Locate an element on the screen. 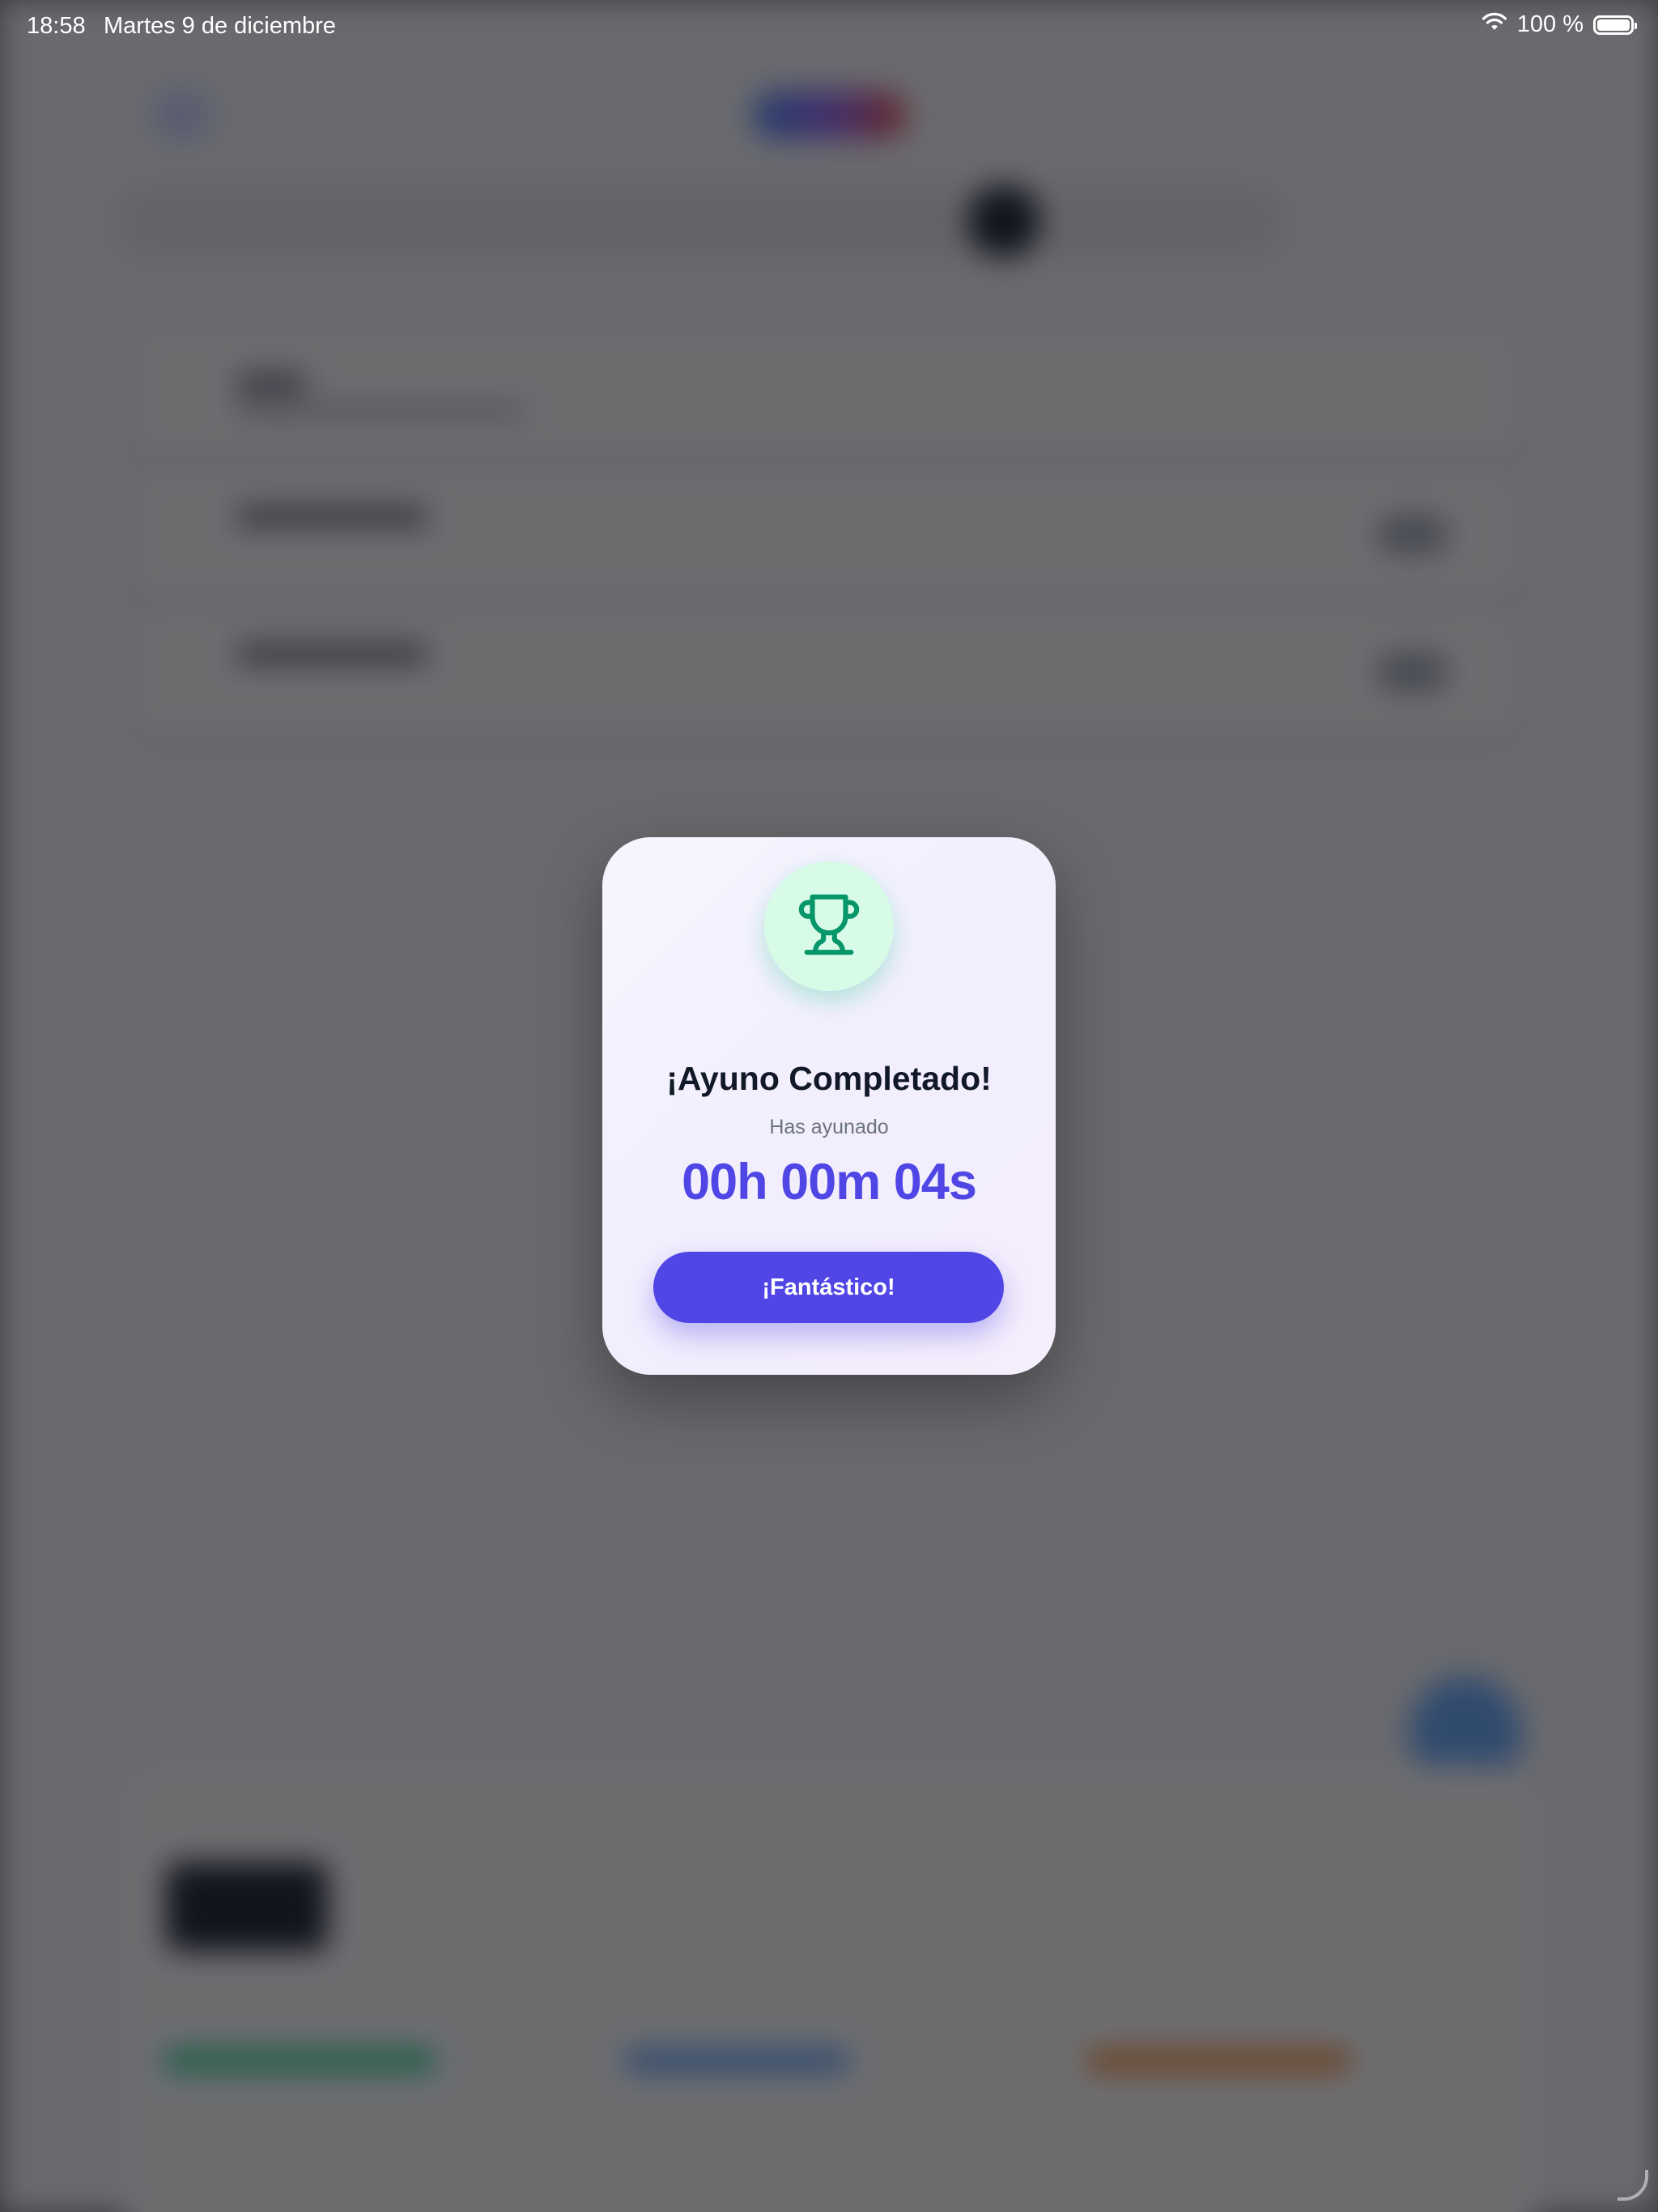 The image size is (1658, 2212). status-date: Martes 9 de diciembre is located at coordinates (220, 26).